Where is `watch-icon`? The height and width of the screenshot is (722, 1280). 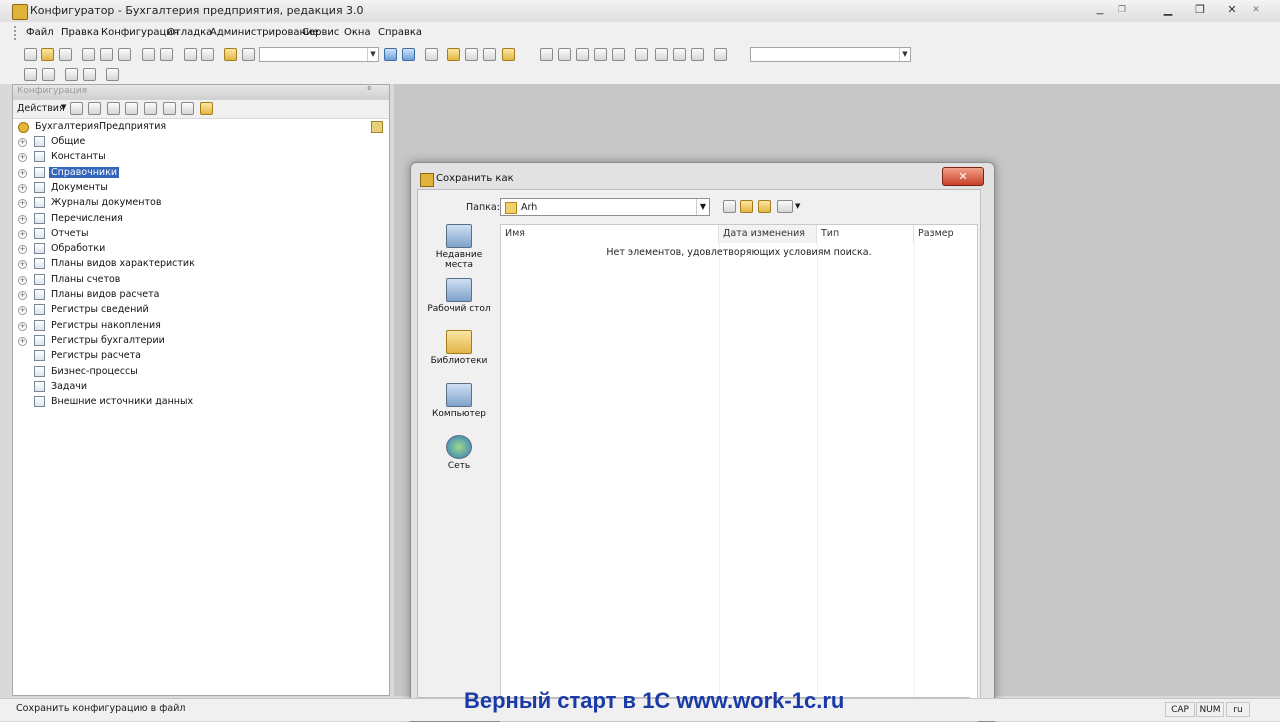
watch-icon is located at coordinates (661, 54).